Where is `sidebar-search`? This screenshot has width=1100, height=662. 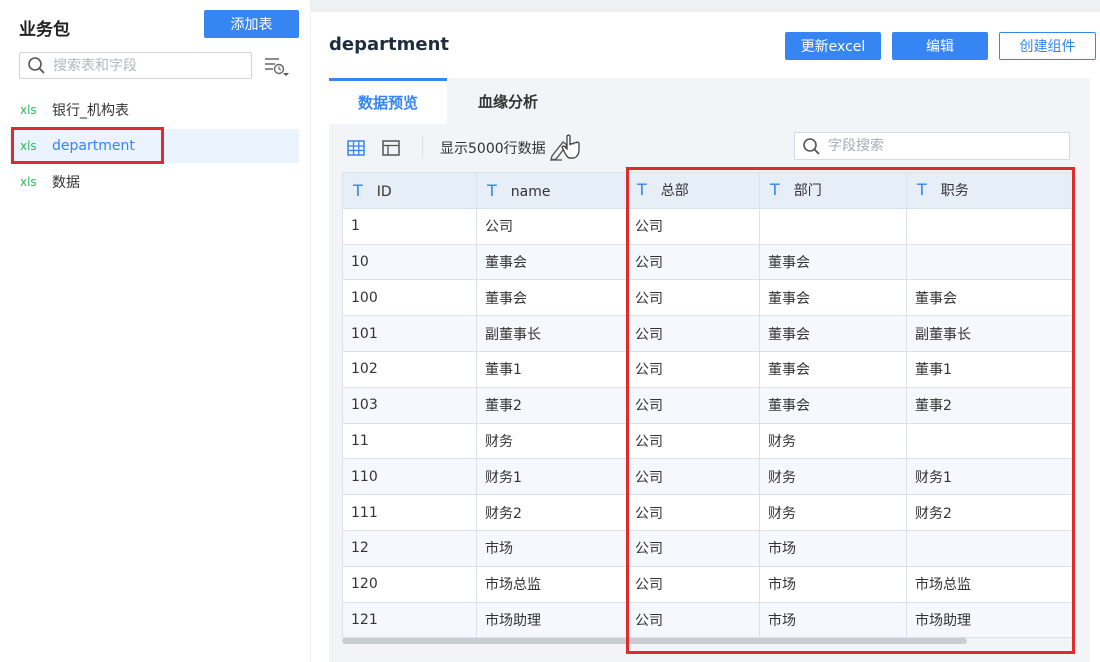
sidebar-search is located at coordinates (135, 65).